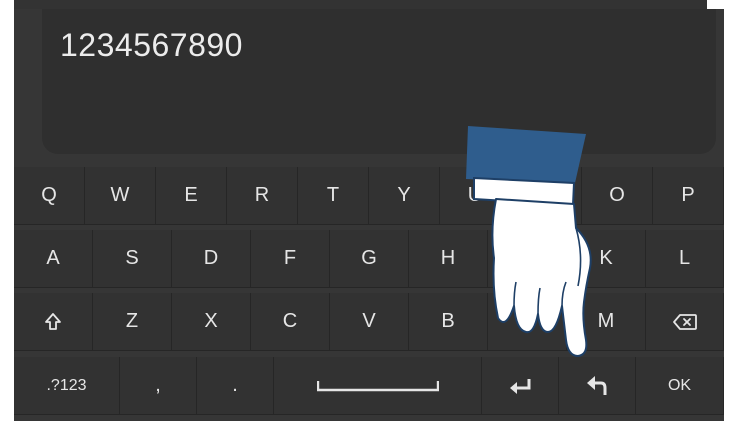 The height and width of the screenshot is (423, 735). I want to click on key-n: N, so click(527, 322).